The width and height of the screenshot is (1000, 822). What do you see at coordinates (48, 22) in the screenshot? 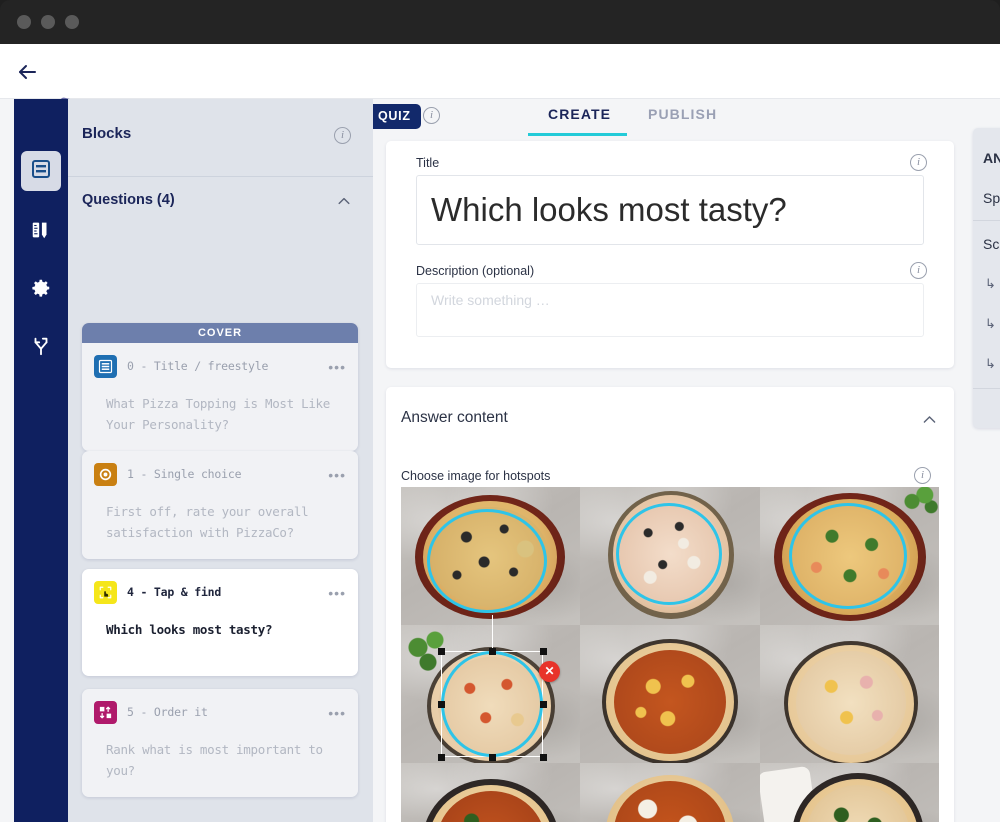
I see `window-minimize-button` at bounding box center [48, 22].